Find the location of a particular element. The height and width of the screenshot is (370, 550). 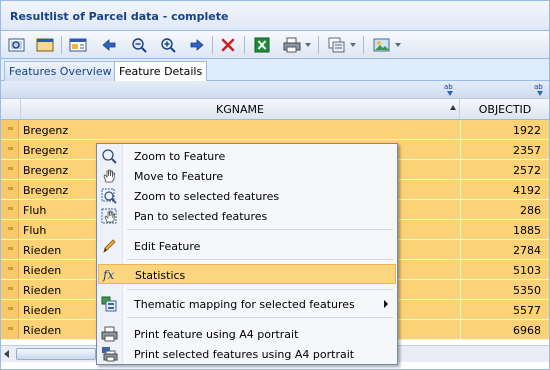

printer-icon is located at coordinates (109, 334).